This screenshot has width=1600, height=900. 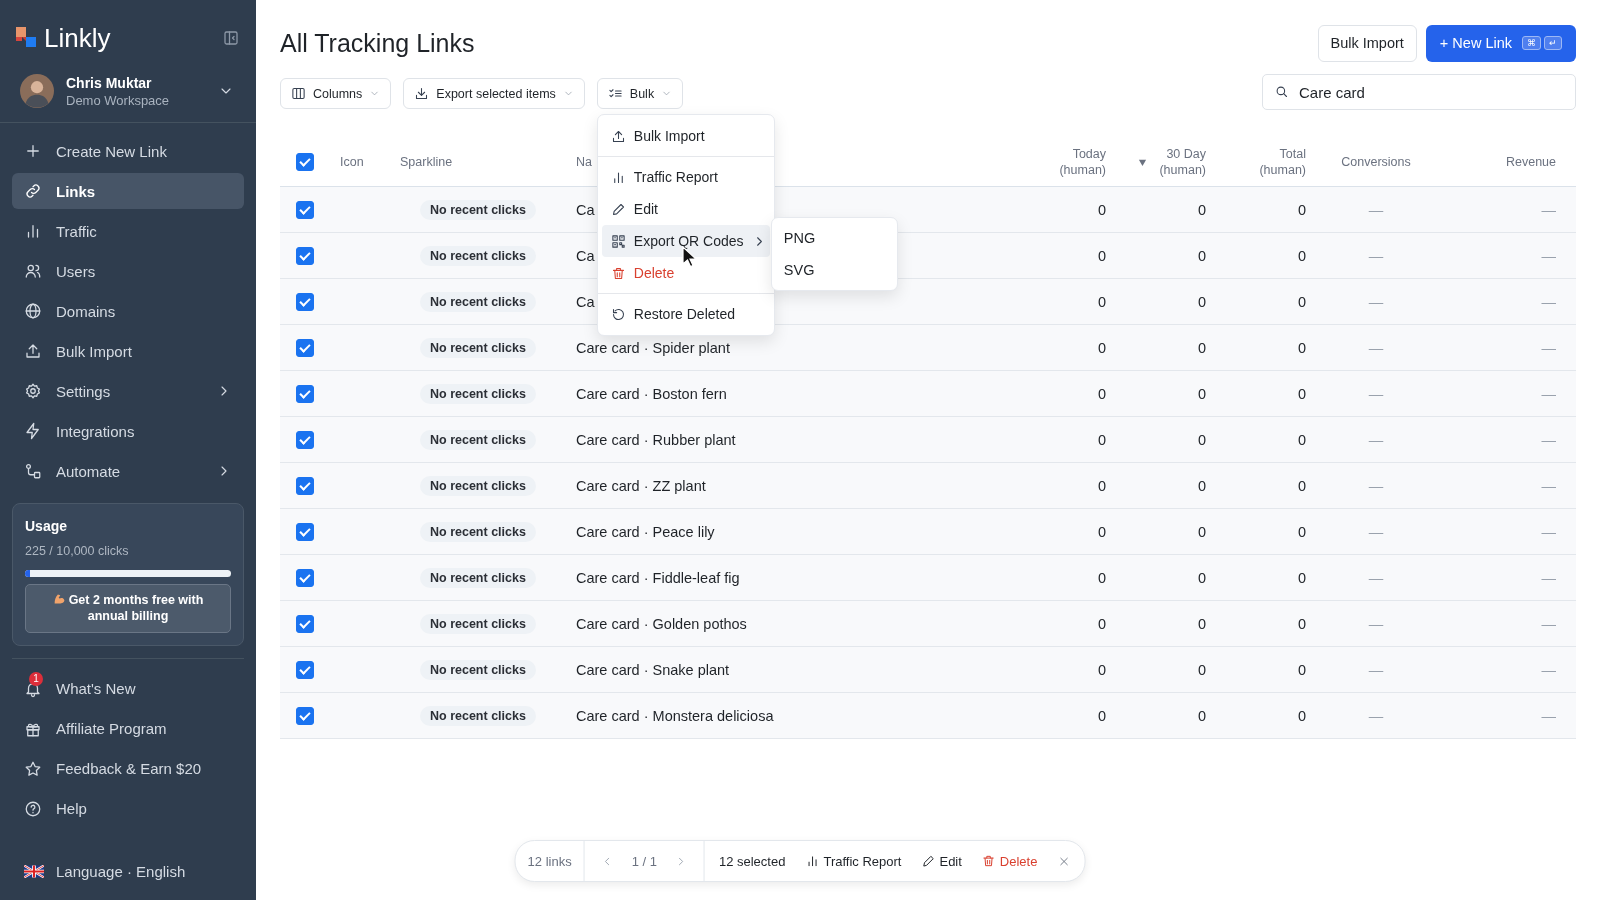 I want to click on nav-item: Affiliate Program, so click(x=128, y=728).